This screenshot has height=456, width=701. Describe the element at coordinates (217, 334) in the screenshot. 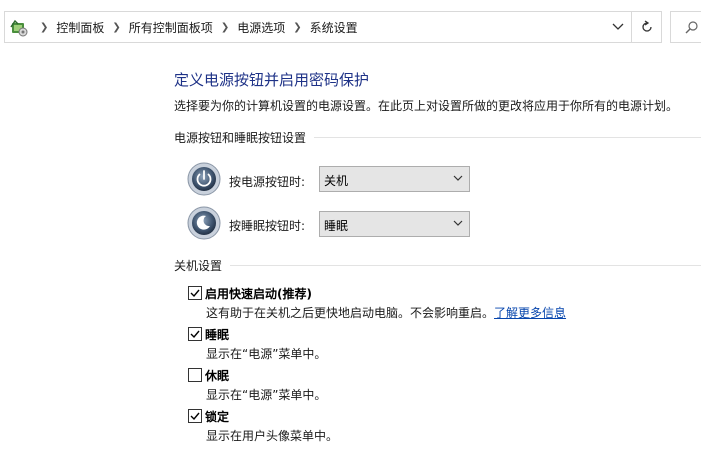

I see `sleep-label: 睡眠` at that location.